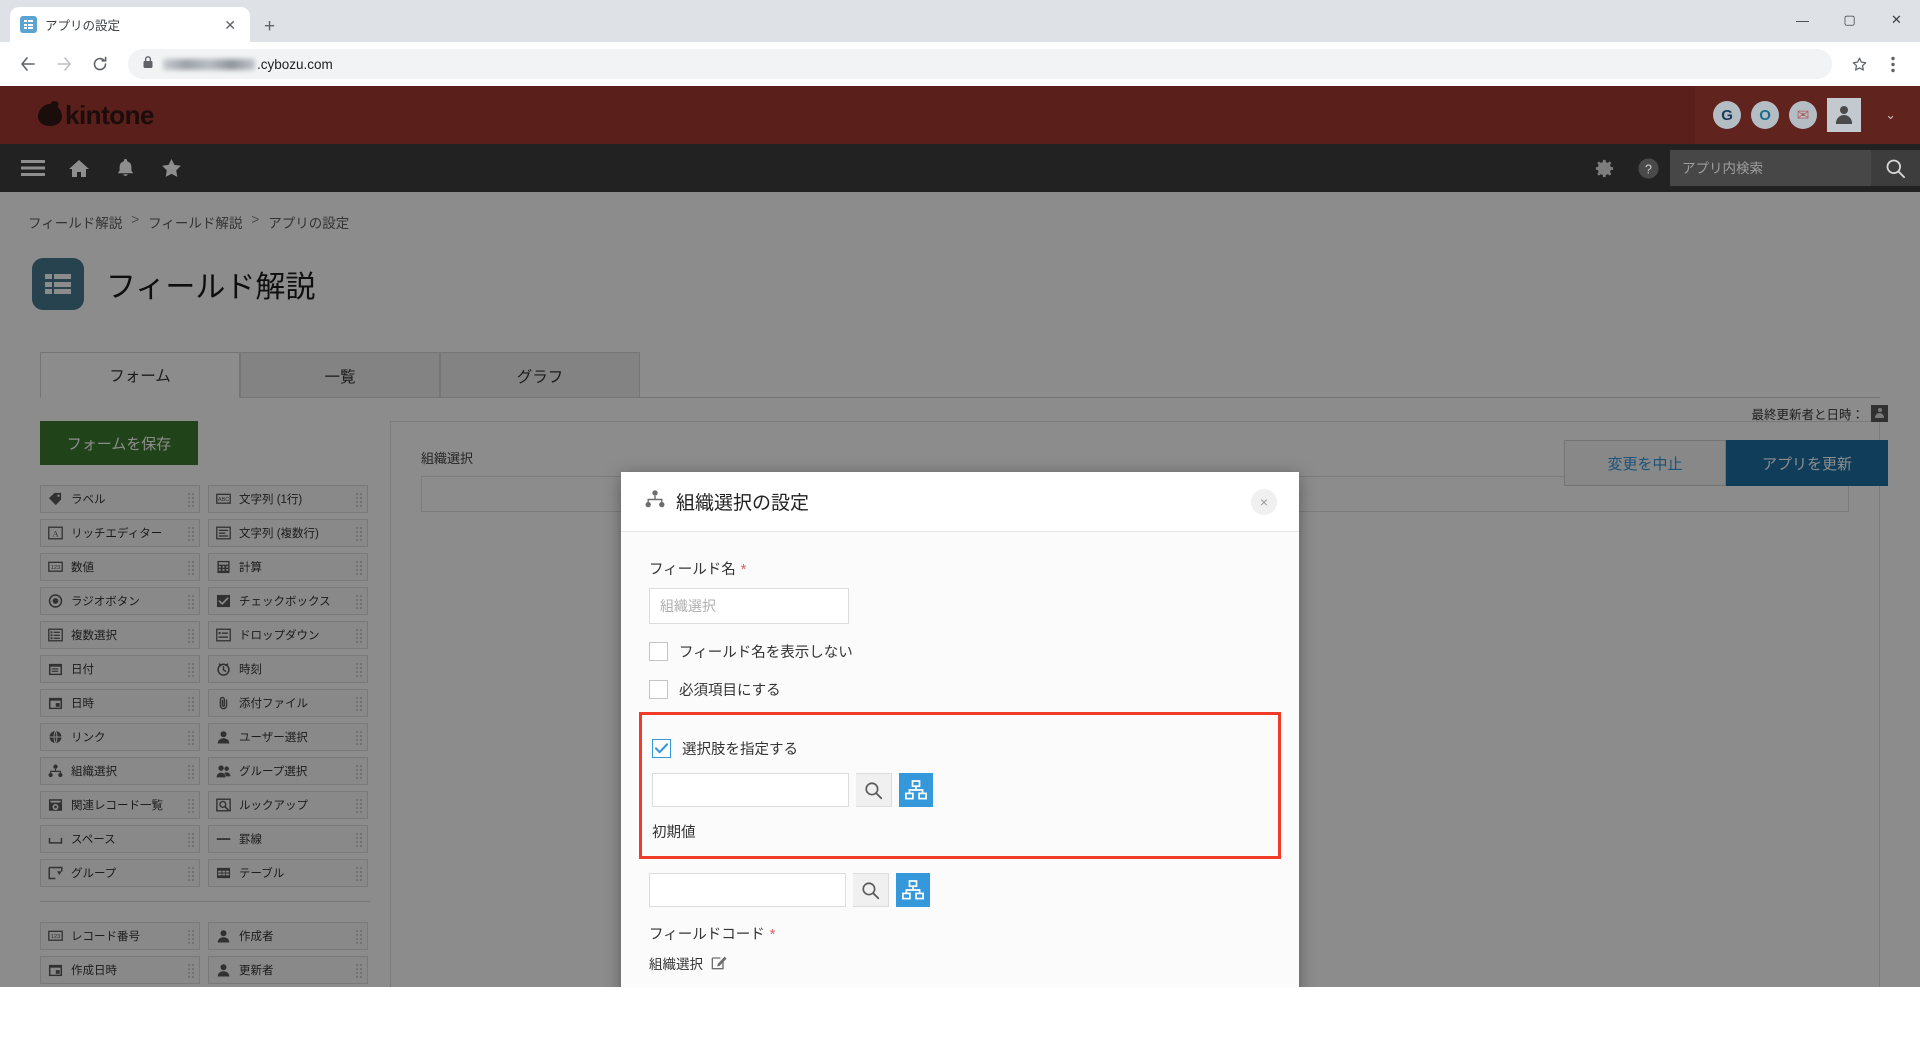  Describe the element at coordinates (33, 168) in the screenshot. I see `hamburger-menu-icon` at that location.